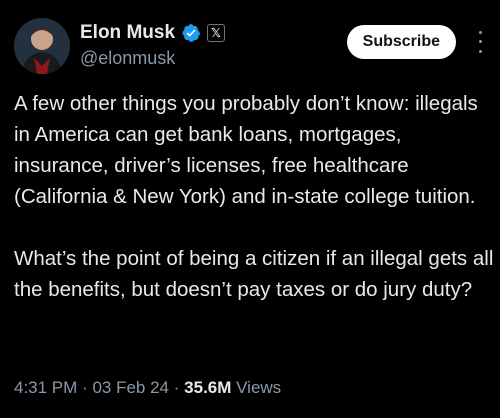 This screenshot has width=500, height=418. What do you see at coordinates (191, 33) in the screenshot?
I see `verified-badge-icon` at bounding box center [191, 33].